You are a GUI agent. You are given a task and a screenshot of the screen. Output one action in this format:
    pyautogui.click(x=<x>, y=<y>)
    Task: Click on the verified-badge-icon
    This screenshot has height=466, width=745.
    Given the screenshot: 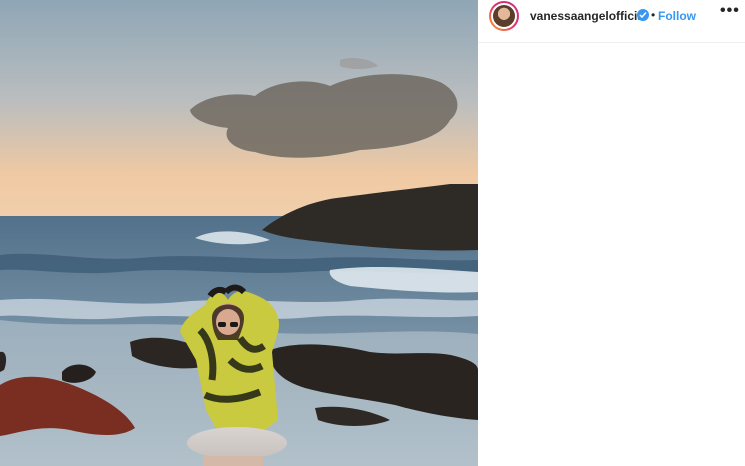 What is the action you would take?
    pyautogui.click(x=643, y=15)
    